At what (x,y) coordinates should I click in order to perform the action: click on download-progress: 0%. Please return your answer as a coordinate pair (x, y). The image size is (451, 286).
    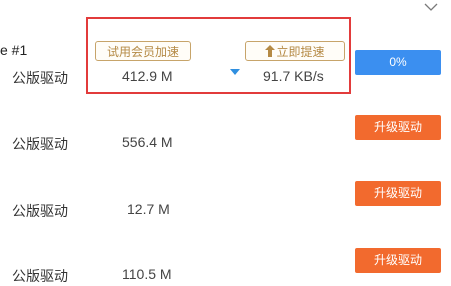
    Looking at the image, I should click on (398, 62).